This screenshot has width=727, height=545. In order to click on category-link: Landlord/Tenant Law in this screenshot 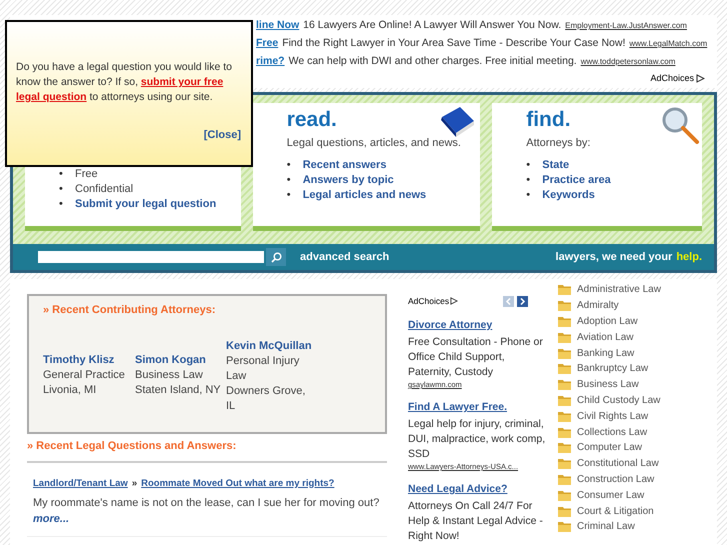, I will do `click(80, 483)`.